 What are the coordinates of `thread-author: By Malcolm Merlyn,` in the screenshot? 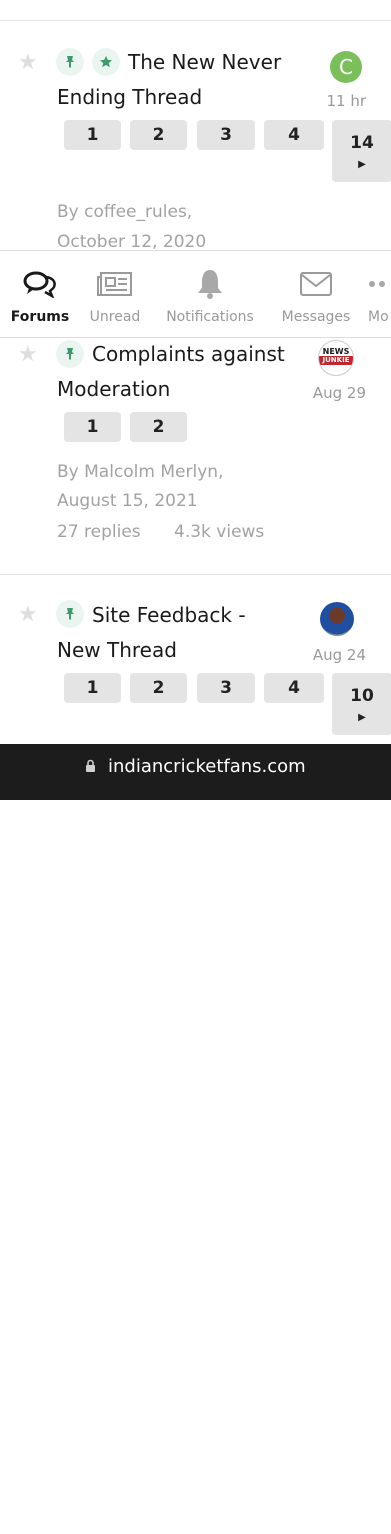 It's located at (140, 472).